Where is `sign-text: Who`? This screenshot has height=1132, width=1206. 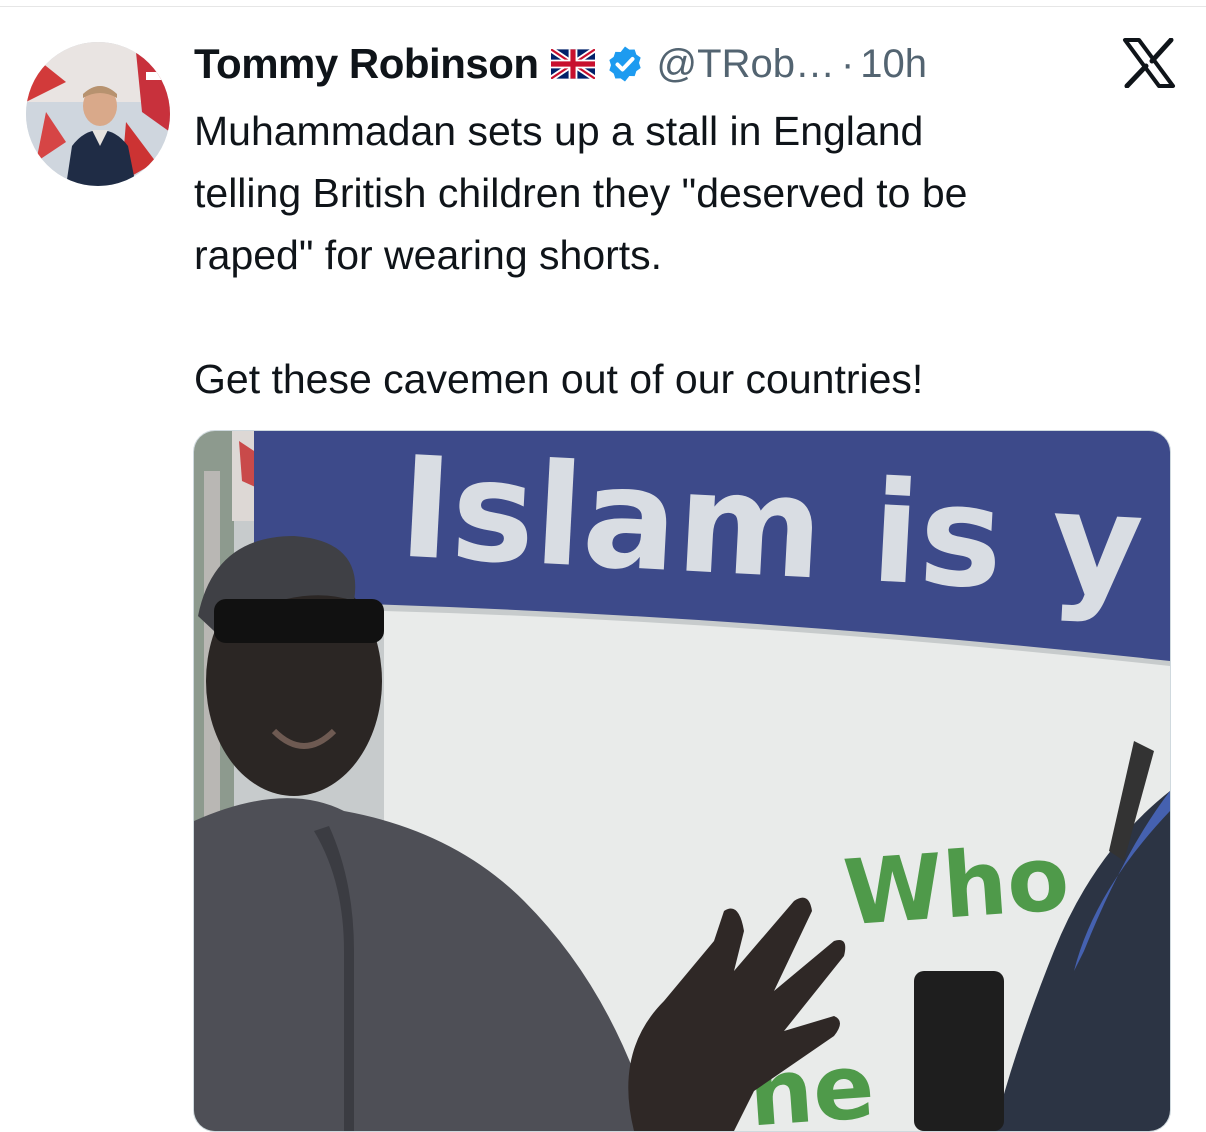 sign-text: Who is located at coordinates (956, 886).